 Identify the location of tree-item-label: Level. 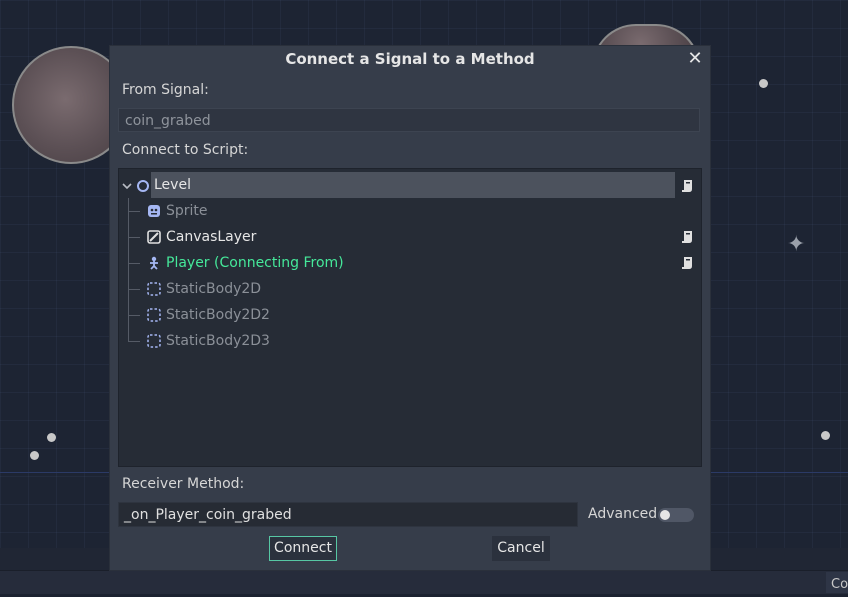
(172, 185).